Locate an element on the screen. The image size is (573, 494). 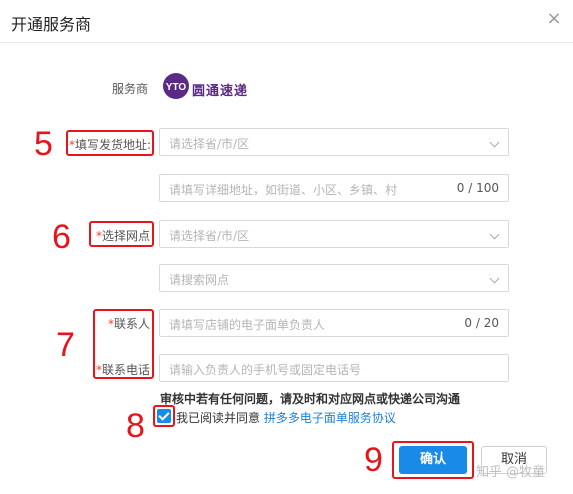
annotation-number: 7 is located at coordinates (65, 345).